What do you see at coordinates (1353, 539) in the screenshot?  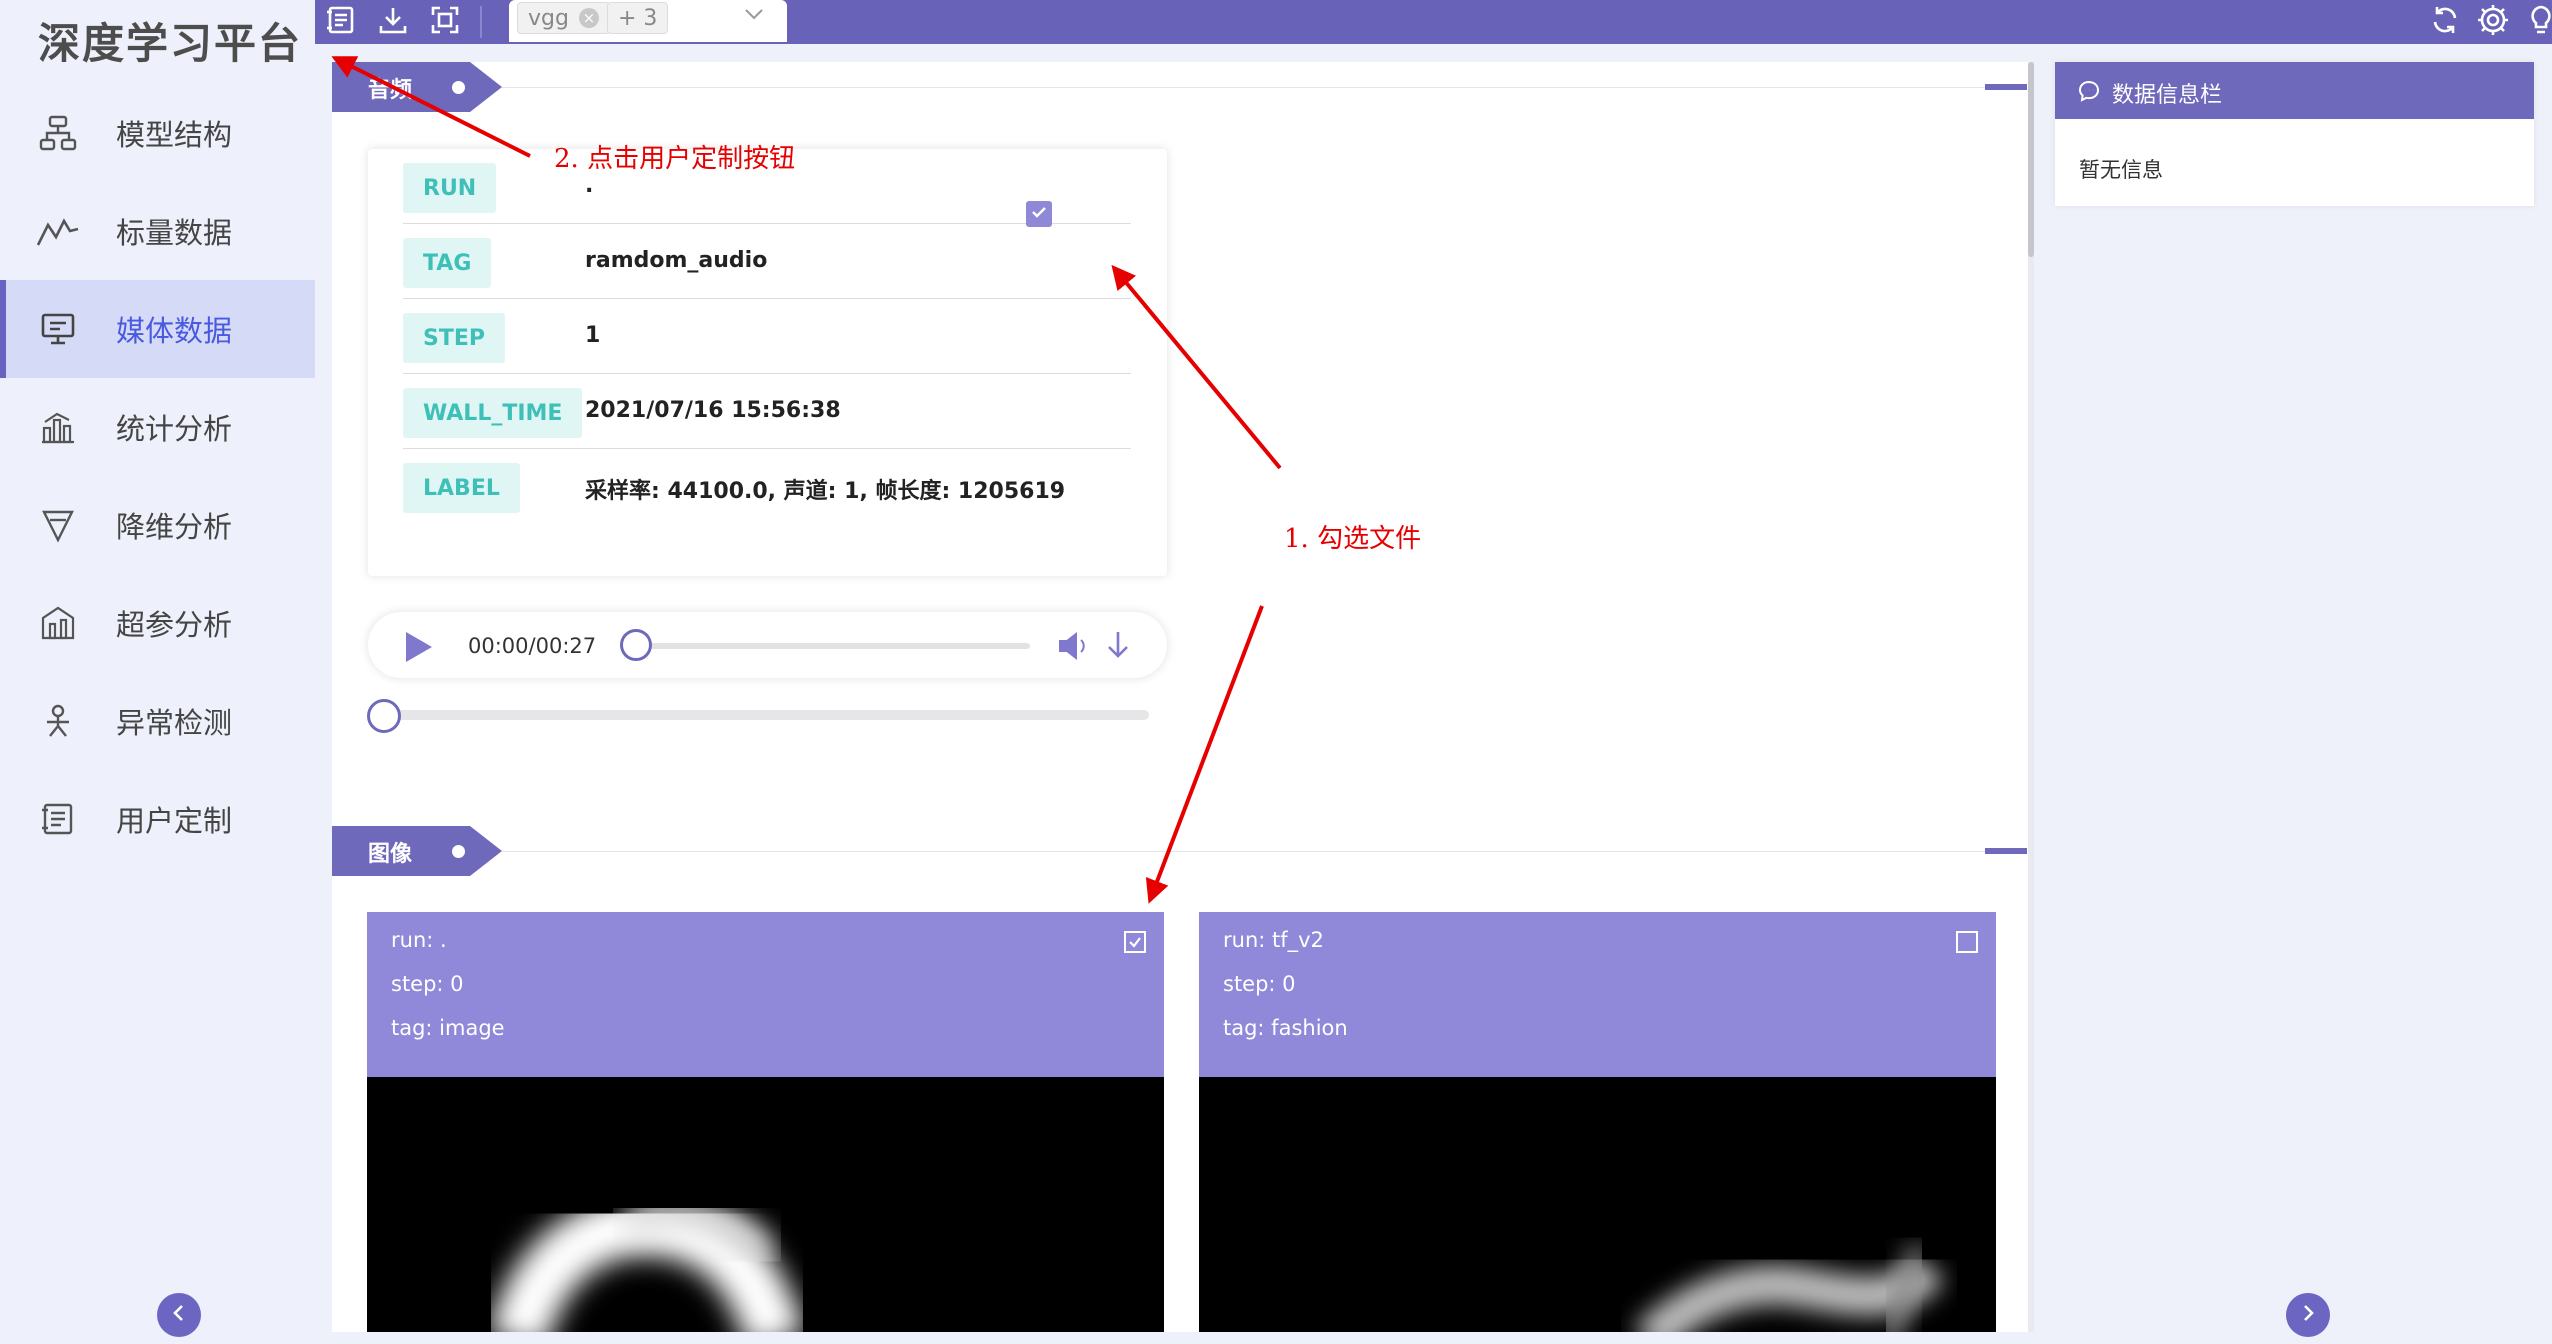 I see `annotation-step1: 1. 勾选文件` at bounding box center [1353, 539].